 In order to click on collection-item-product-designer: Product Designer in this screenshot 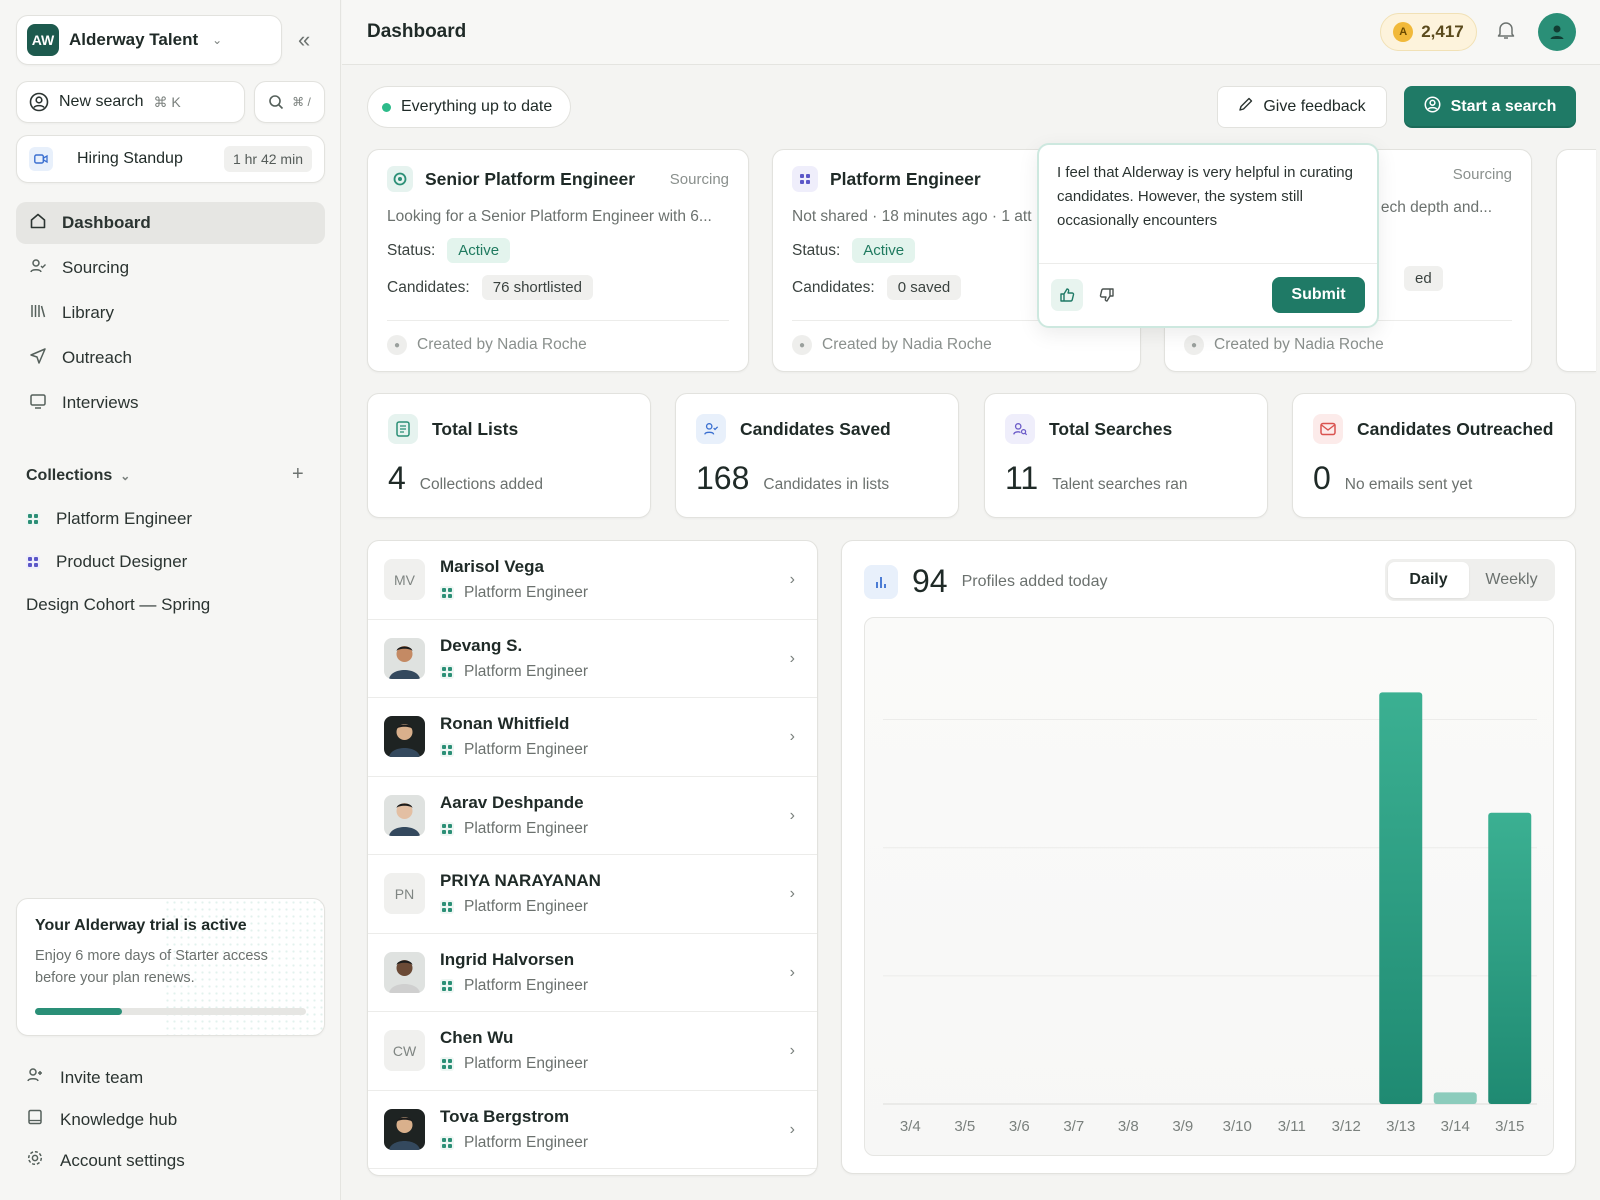, I will do `click(106, 562)`.